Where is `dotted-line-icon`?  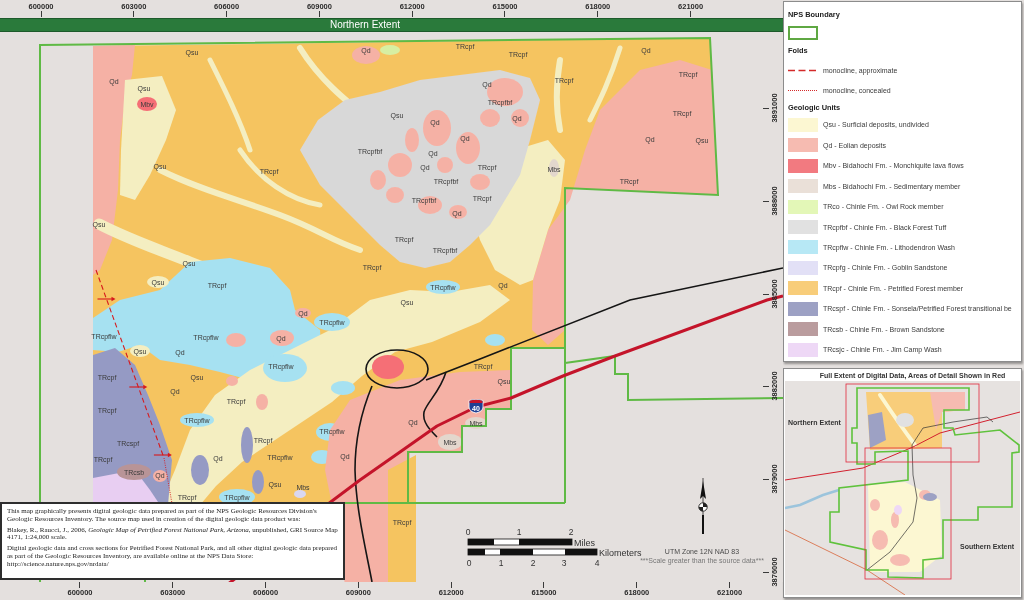 dotted-line-icon is located at coordinates (803, 90).